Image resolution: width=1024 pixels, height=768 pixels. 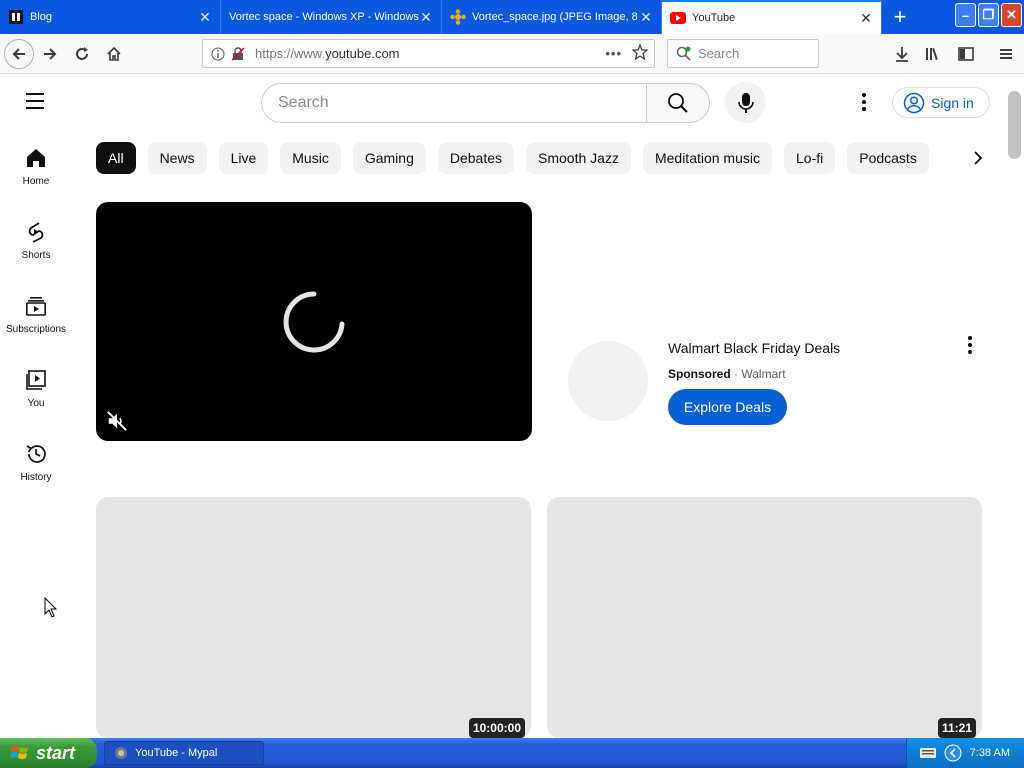 I want to click on back-button, so click(x=19, y=53).